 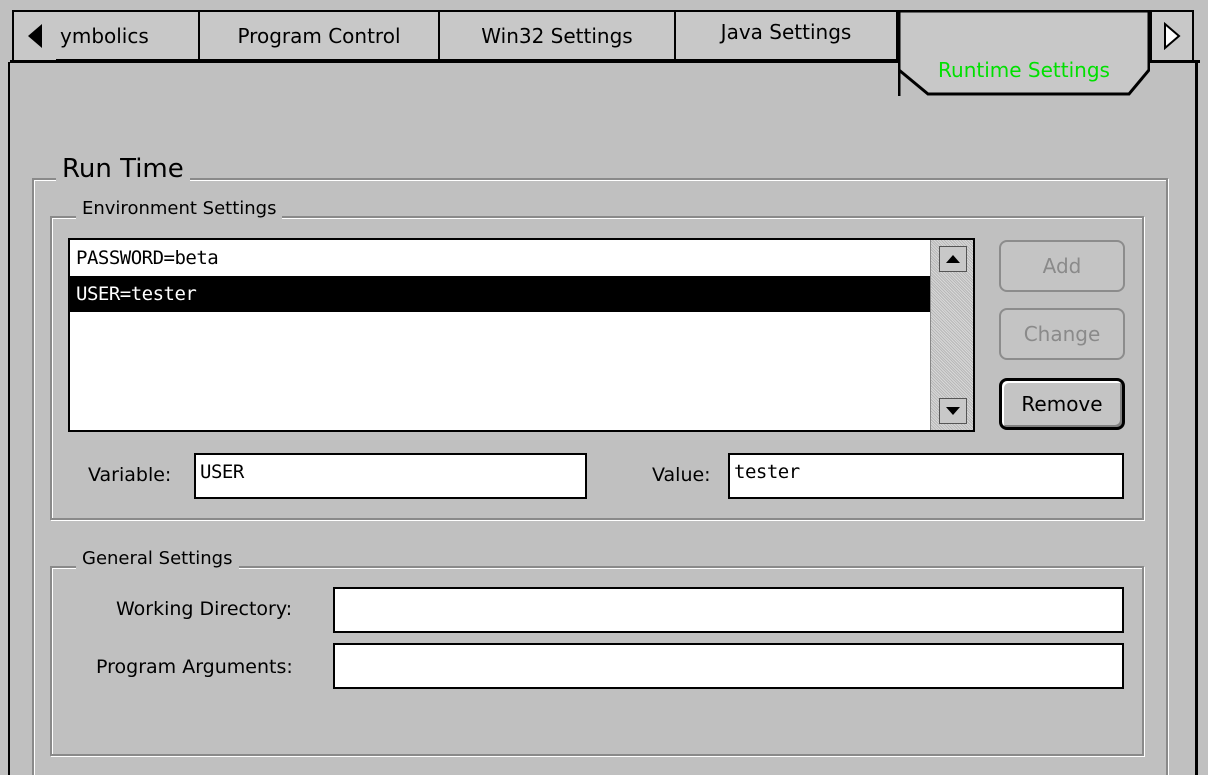 I want to click on value-label: Value:, so click(x=681, y=475).